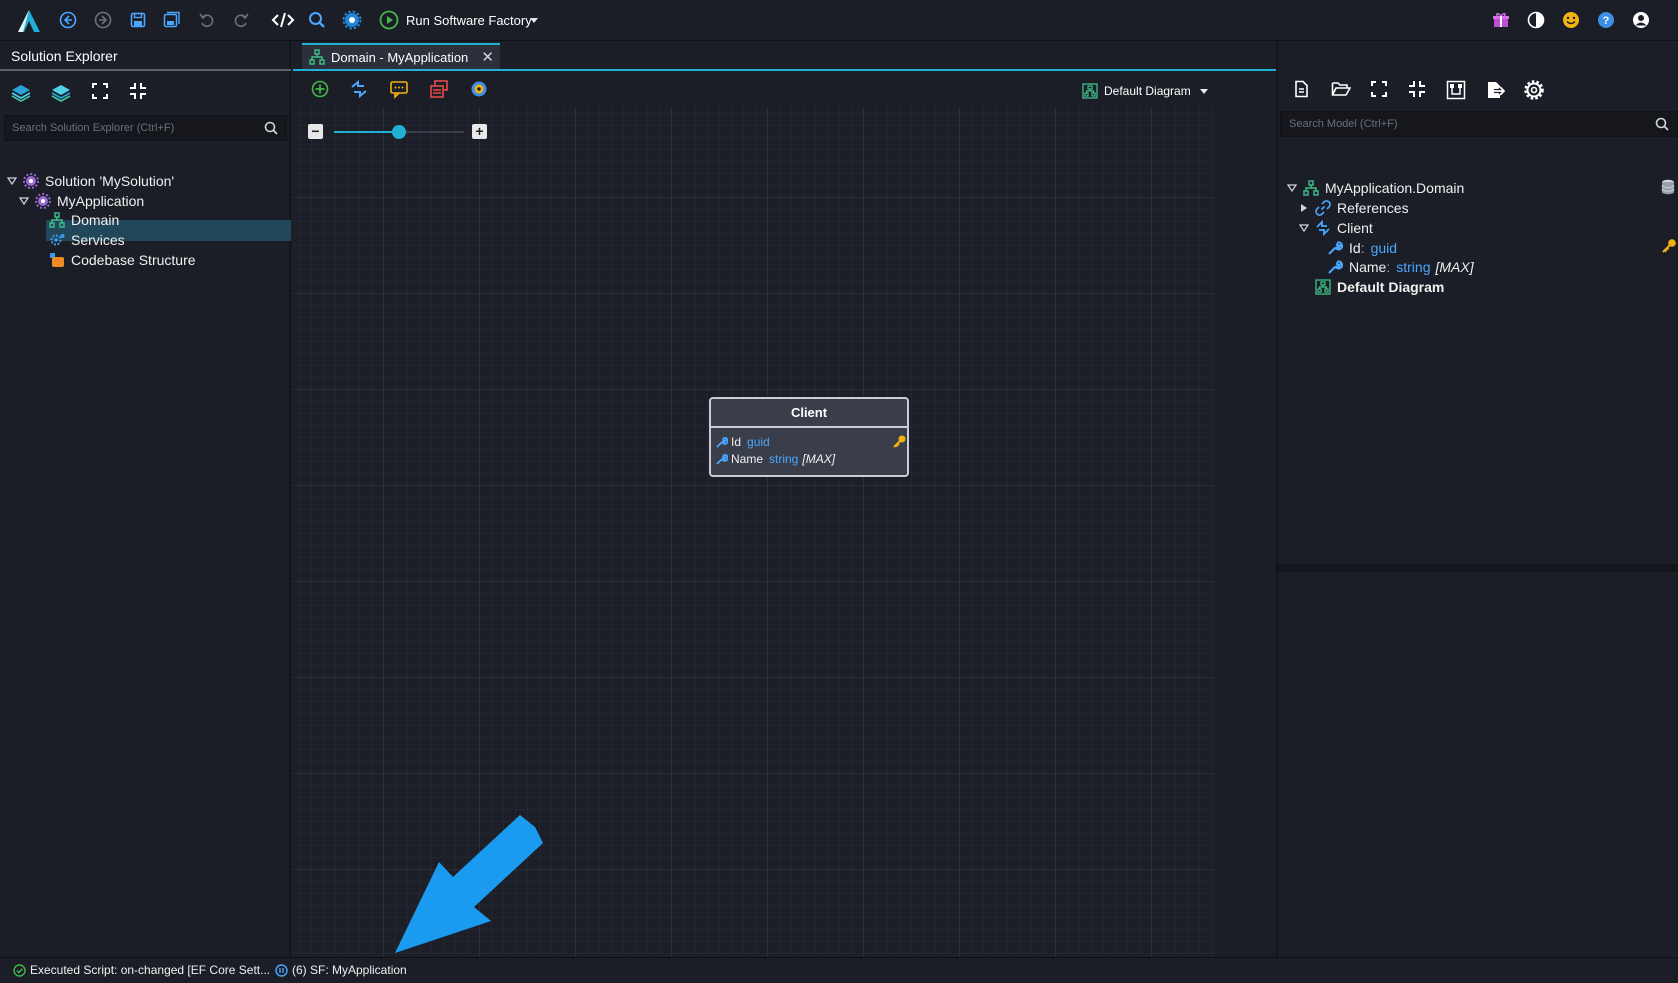  I want to click on close-icon: ✕, so click(487, 57).